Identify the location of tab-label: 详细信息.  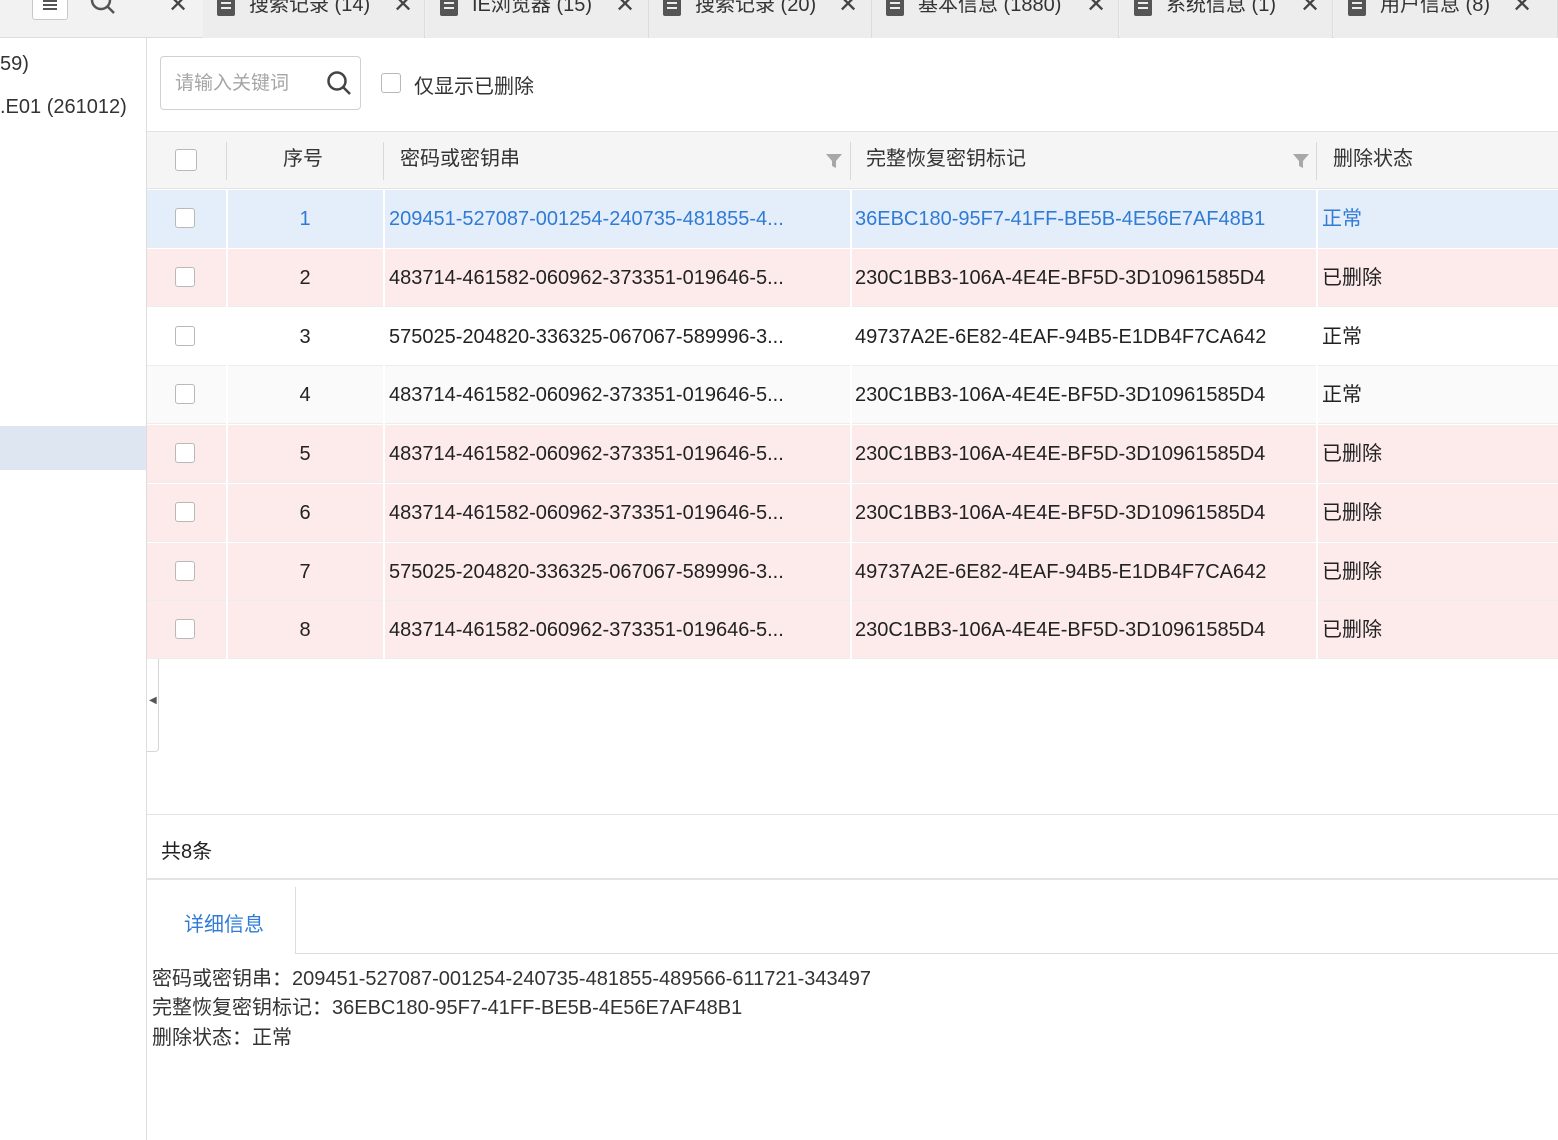
(224, 925).